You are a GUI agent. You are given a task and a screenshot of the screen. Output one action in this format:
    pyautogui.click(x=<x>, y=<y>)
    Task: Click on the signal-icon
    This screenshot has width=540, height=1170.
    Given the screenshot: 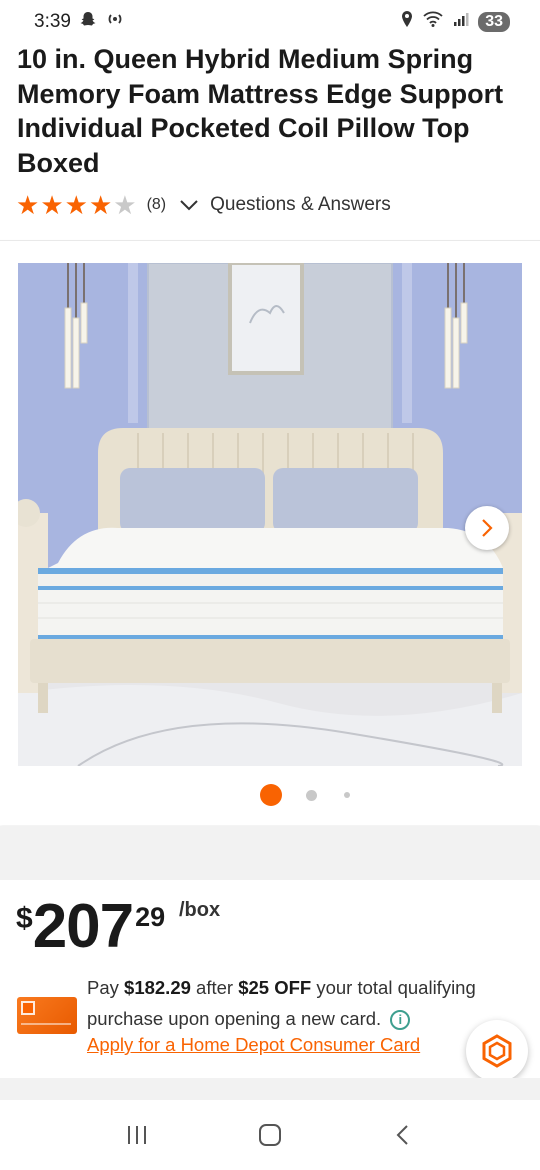 What is the action you would take?
    pyautogui.click(x=461, y=22)
    